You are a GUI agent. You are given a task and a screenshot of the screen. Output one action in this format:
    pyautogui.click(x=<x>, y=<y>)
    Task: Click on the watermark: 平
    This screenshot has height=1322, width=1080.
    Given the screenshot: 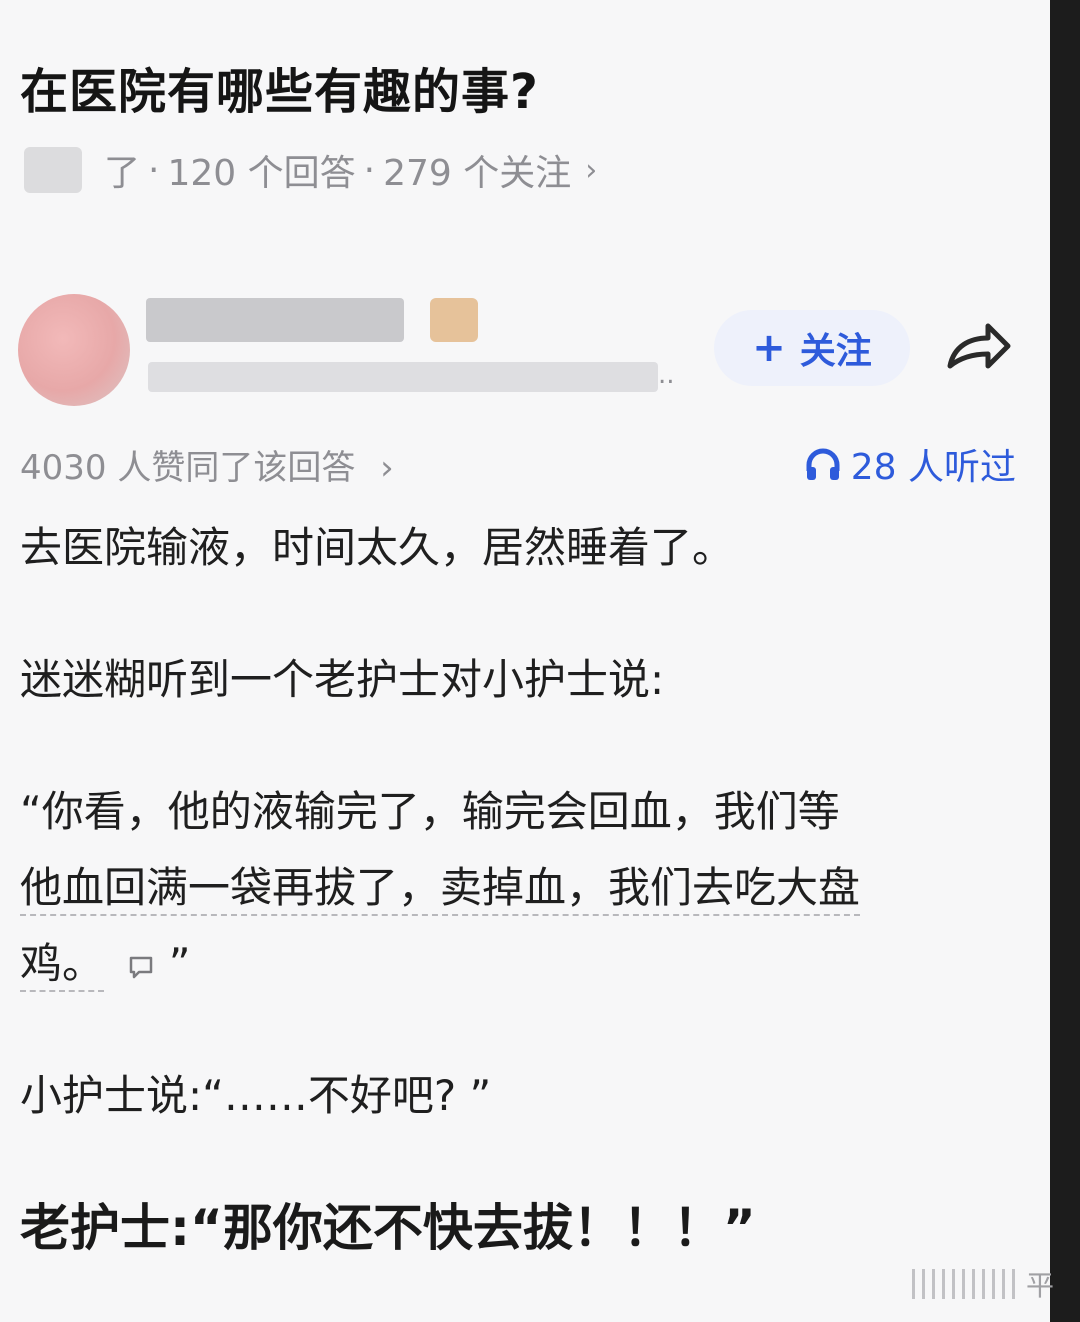 What is the action you would take?
    pyautogui.click(x=982, y=1284)
    